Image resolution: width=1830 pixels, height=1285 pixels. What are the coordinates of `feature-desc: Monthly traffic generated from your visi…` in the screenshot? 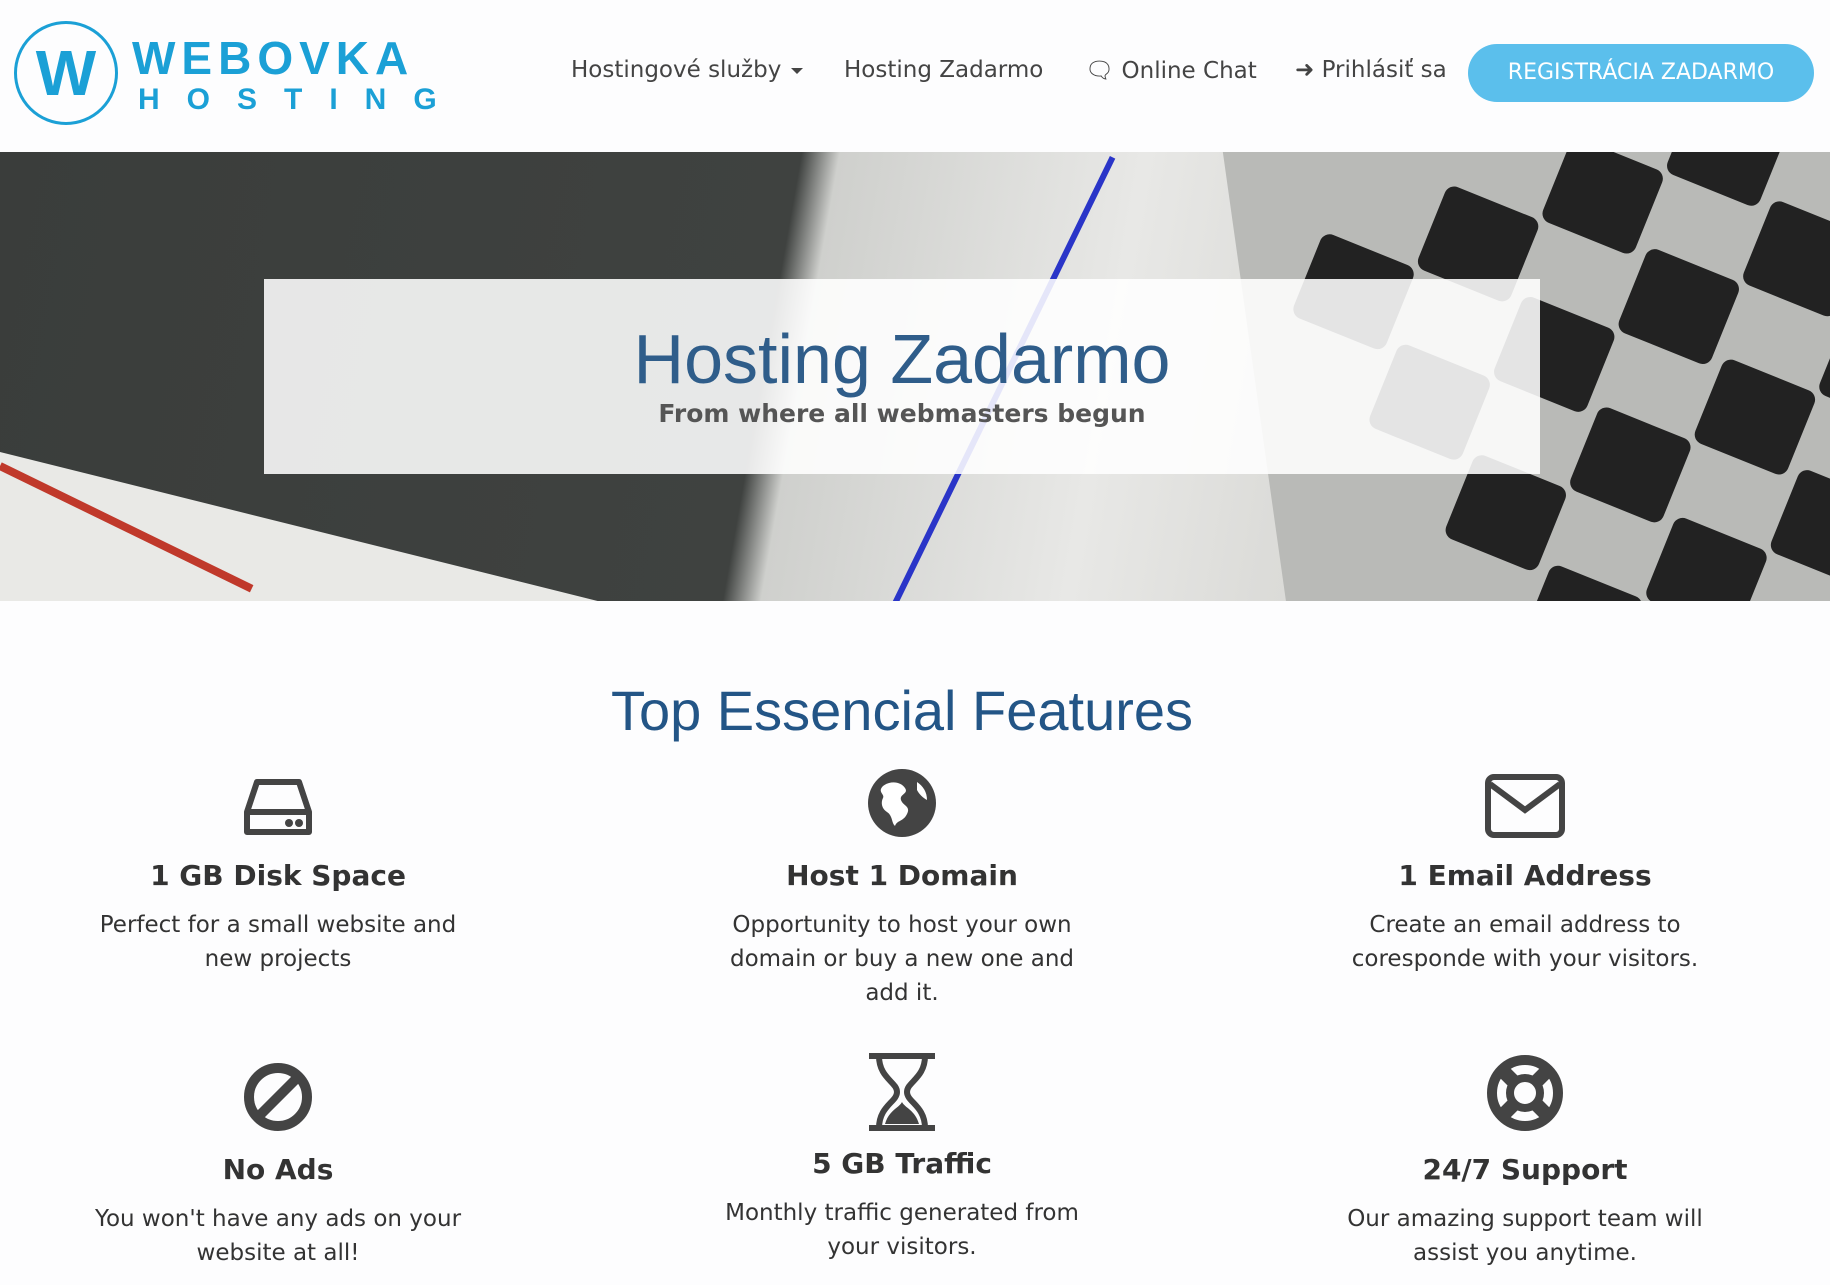 It's located at (902, 1230).